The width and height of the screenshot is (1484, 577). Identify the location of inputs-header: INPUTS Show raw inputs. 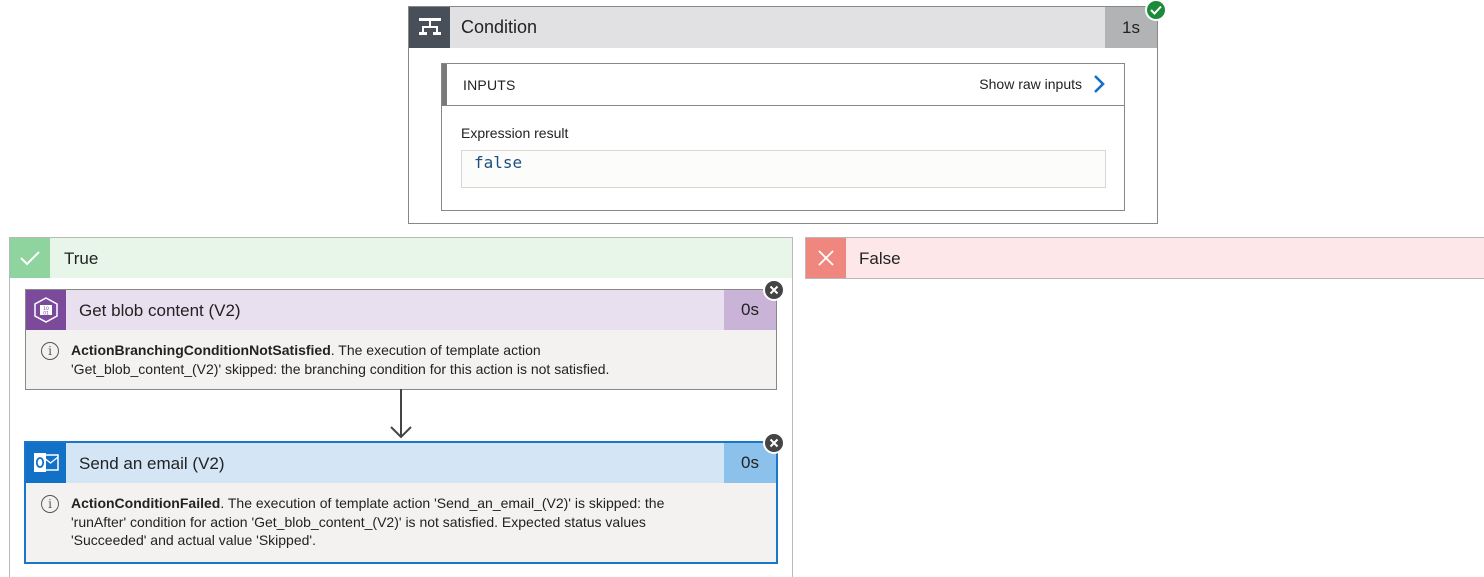
(783, 85).